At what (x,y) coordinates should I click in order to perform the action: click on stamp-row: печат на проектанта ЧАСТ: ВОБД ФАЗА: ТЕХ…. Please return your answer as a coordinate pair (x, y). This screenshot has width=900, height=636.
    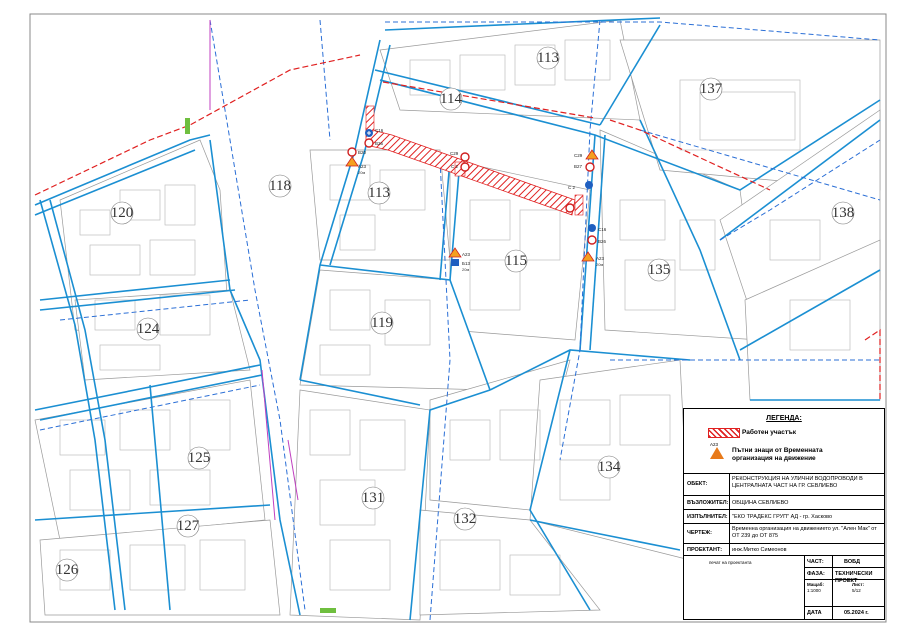
    Looking at the image, I should click on (784, 587).